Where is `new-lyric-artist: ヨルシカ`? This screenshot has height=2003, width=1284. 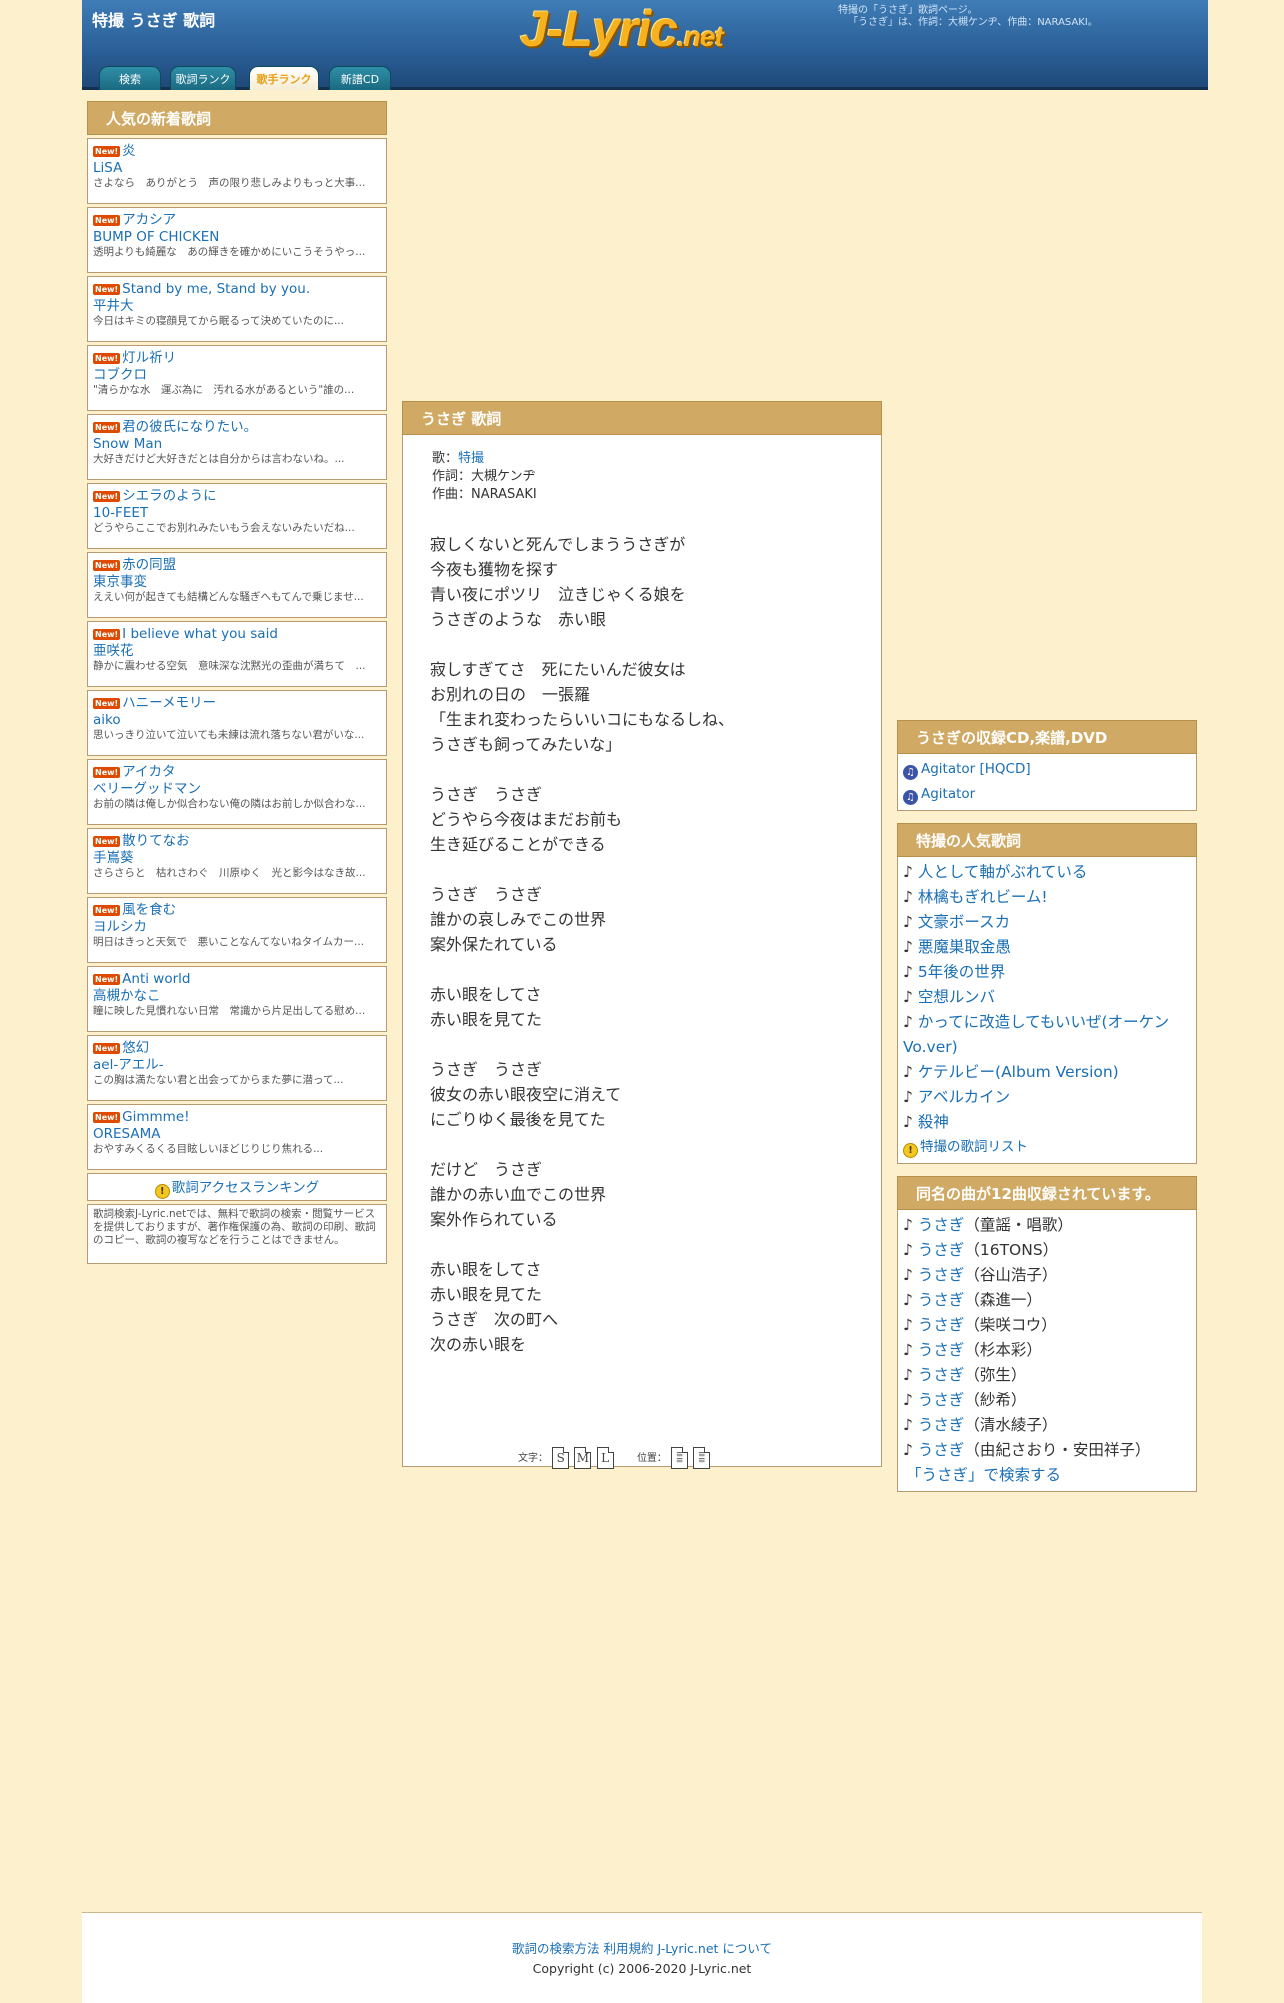 new-lyric-artist: ヨルシカ is located at coordinates (237, 927).